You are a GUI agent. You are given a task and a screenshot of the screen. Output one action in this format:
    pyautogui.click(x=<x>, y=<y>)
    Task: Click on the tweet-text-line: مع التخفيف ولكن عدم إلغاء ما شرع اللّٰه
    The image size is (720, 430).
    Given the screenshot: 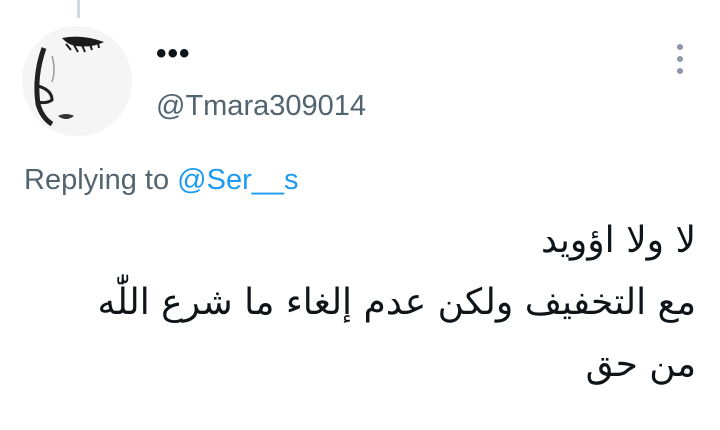 What is the action you would take?
    pyautogui.click(x=396, y=302)
    